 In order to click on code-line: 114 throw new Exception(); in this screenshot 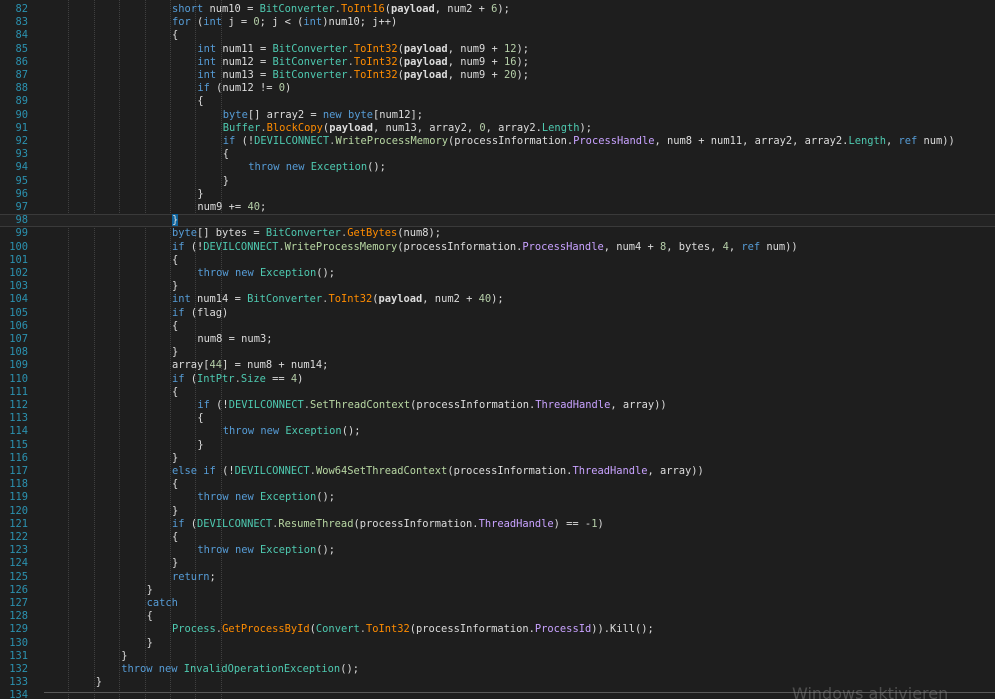, I will do `click(497, 431)`.